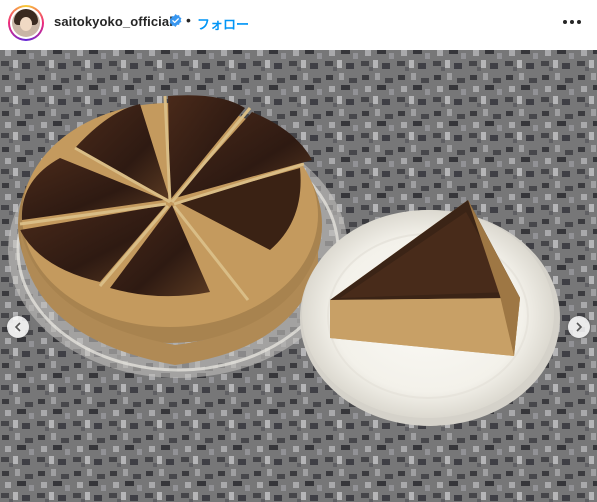  What do you see at coordinates (573, 23) in the screenshot?
I see `more-options-icon` at bounding box center [573, 23].